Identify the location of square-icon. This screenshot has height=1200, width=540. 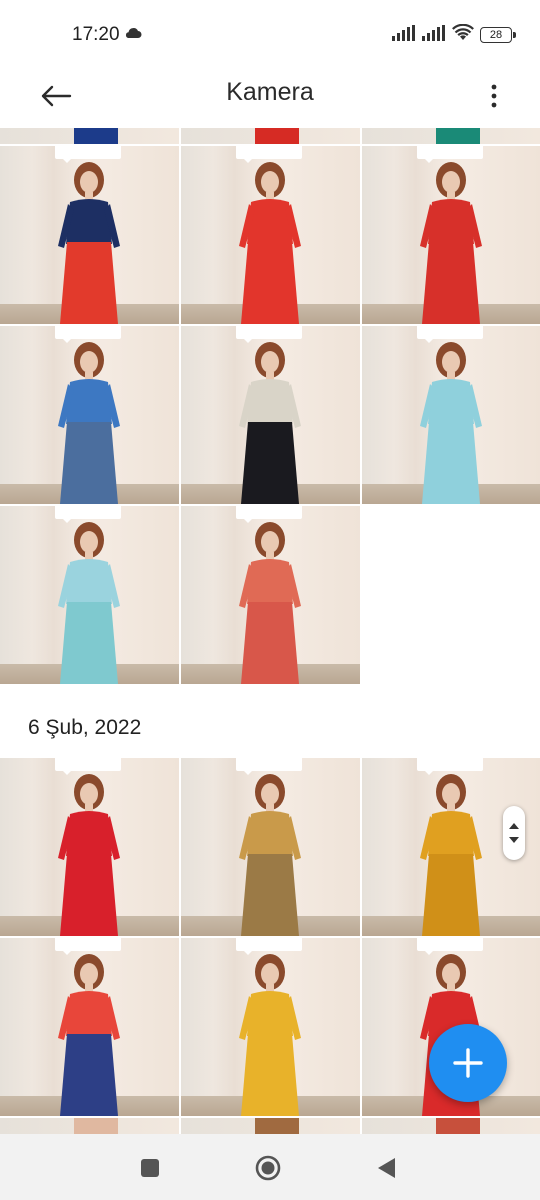
(150, 1168).